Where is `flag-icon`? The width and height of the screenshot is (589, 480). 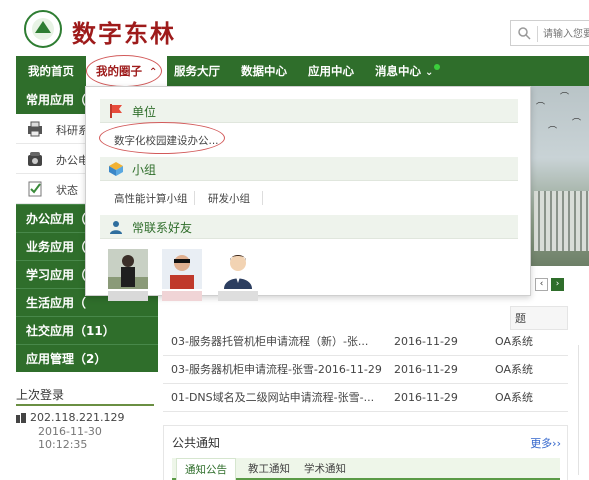
flag-icon is located at coordinates (116, 111).